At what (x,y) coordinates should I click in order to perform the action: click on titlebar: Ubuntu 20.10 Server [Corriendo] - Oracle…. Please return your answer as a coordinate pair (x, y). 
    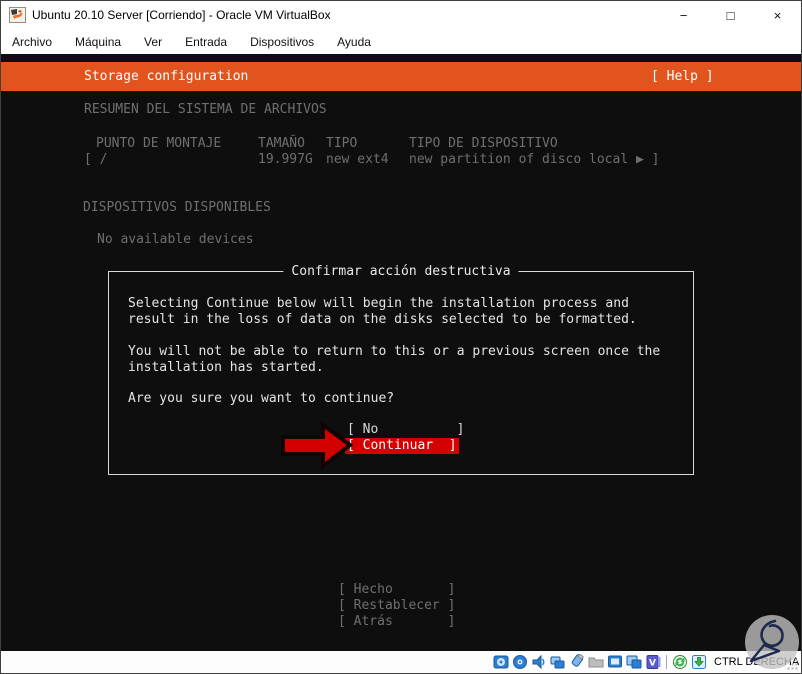
    Looking at the image, I should click on (401, 15).